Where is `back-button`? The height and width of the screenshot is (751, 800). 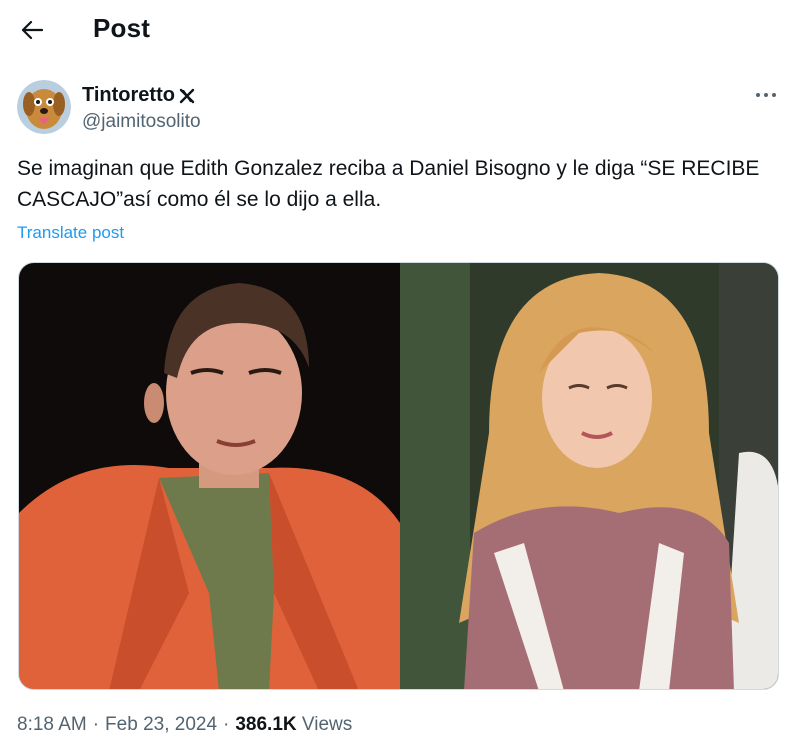 back-button is located at coordinates (32, 30).